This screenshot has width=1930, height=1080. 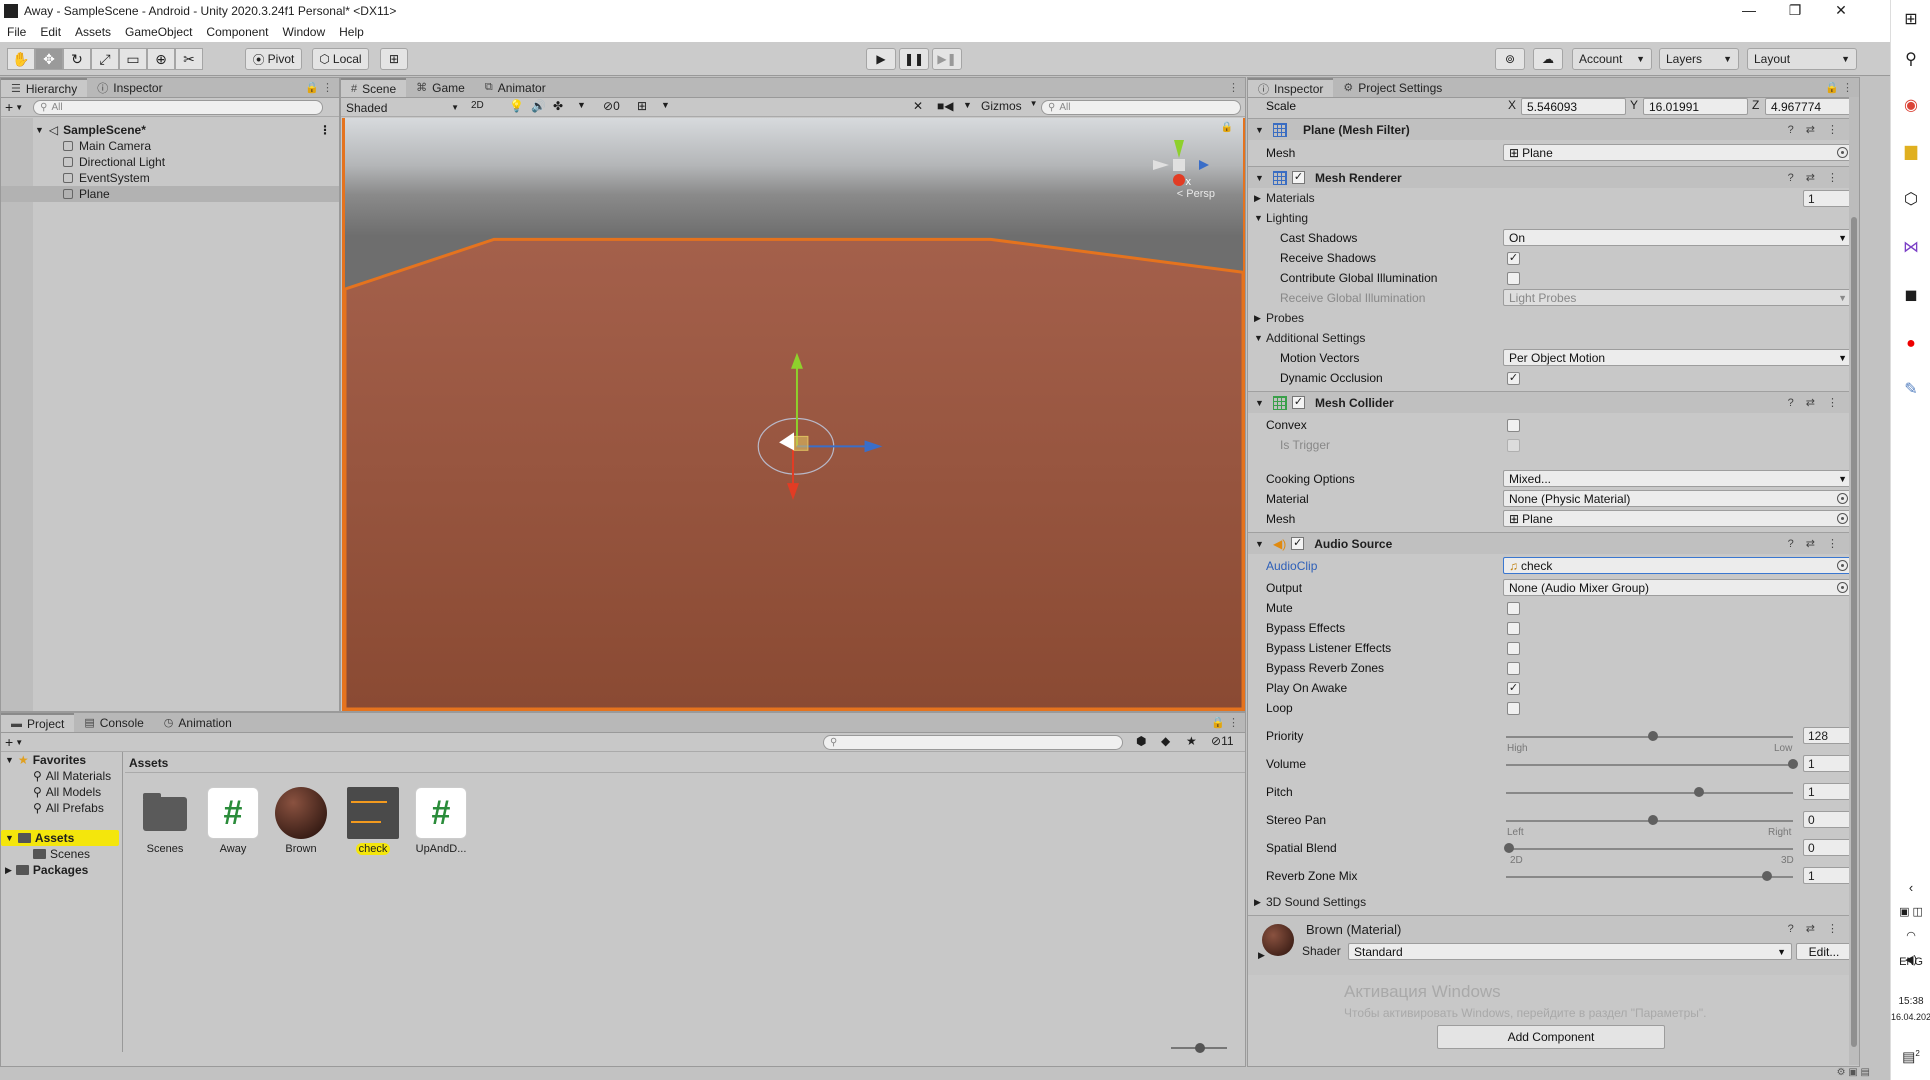 I want to click on convex-checkbox, so click(x=1513, y=425).